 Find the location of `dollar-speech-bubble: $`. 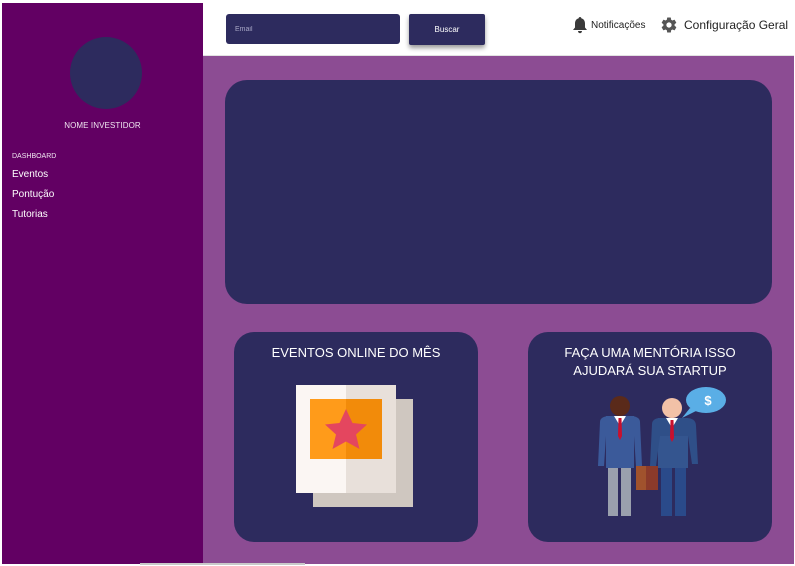

dollar-speech-bubble: $ is located at coordinates (708, 400).